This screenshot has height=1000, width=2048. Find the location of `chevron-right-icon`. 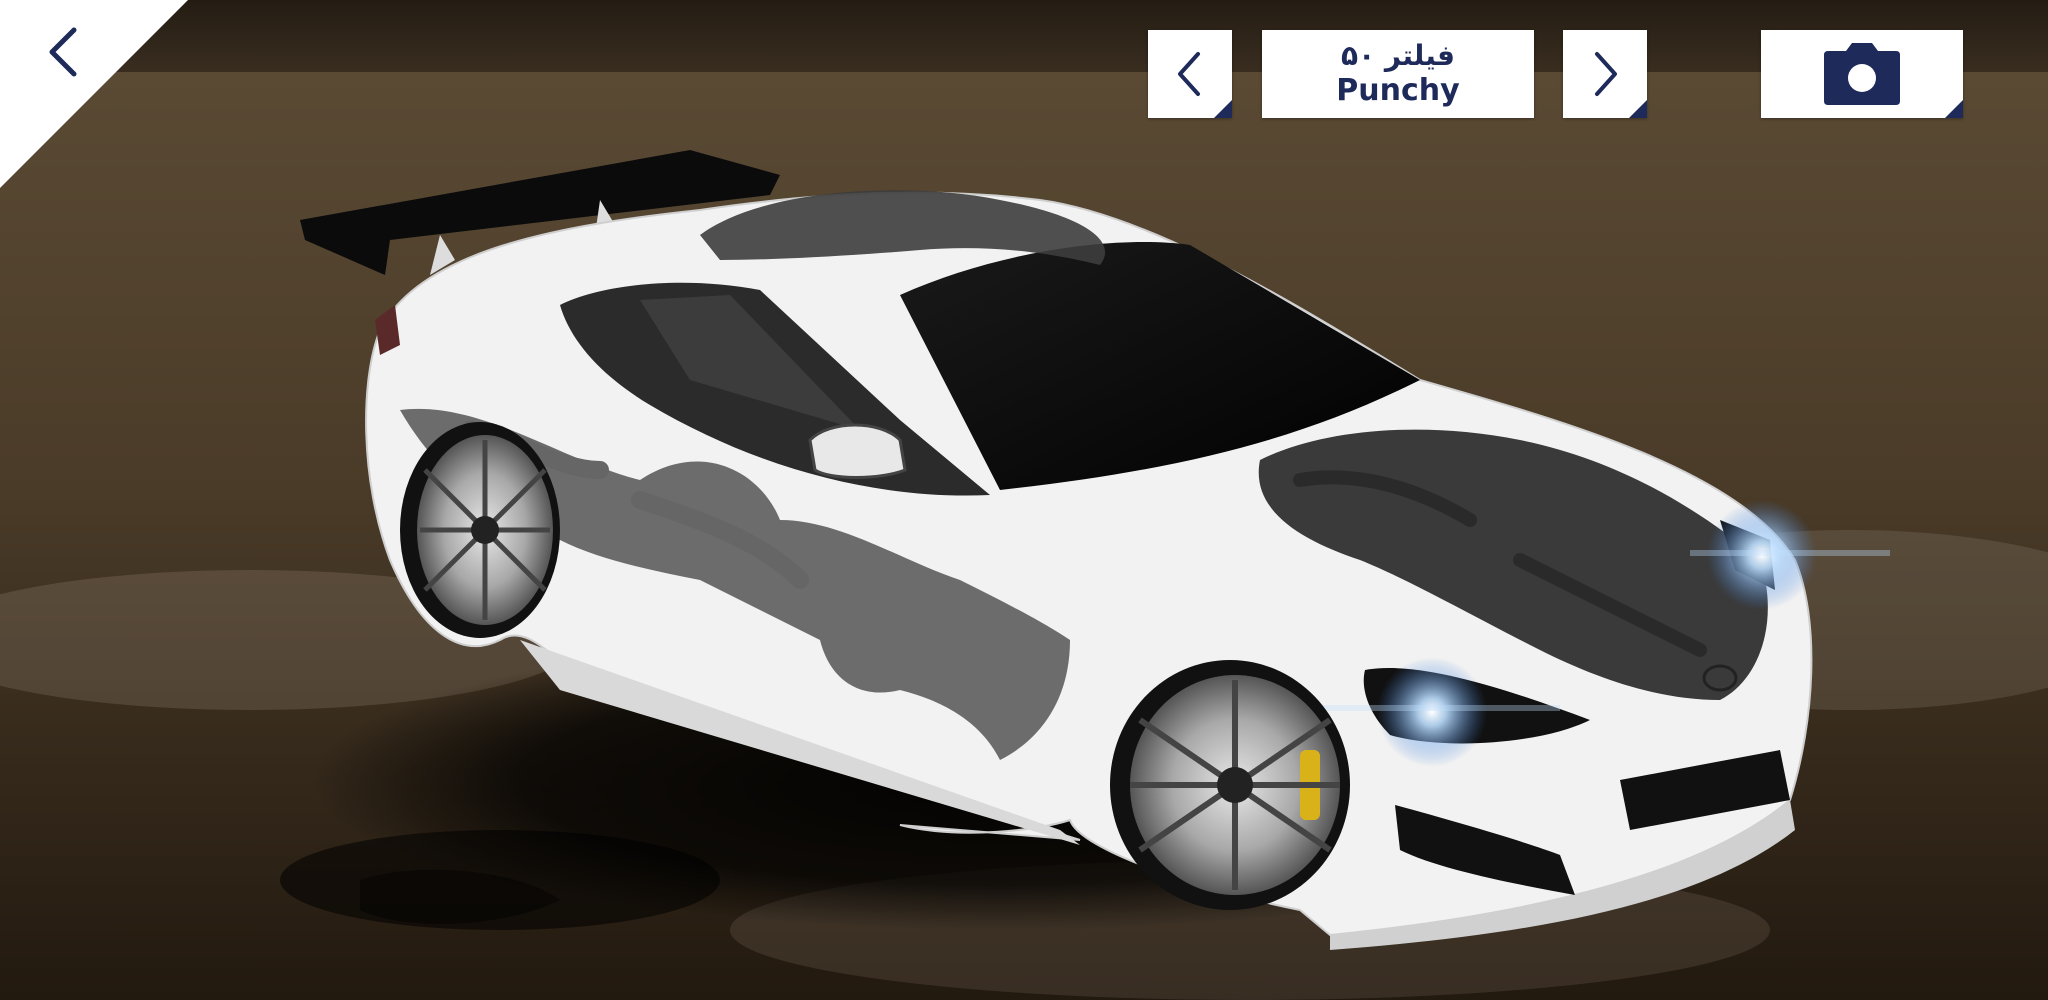

chevron-right-icon is located at coordinates (1606, 74).